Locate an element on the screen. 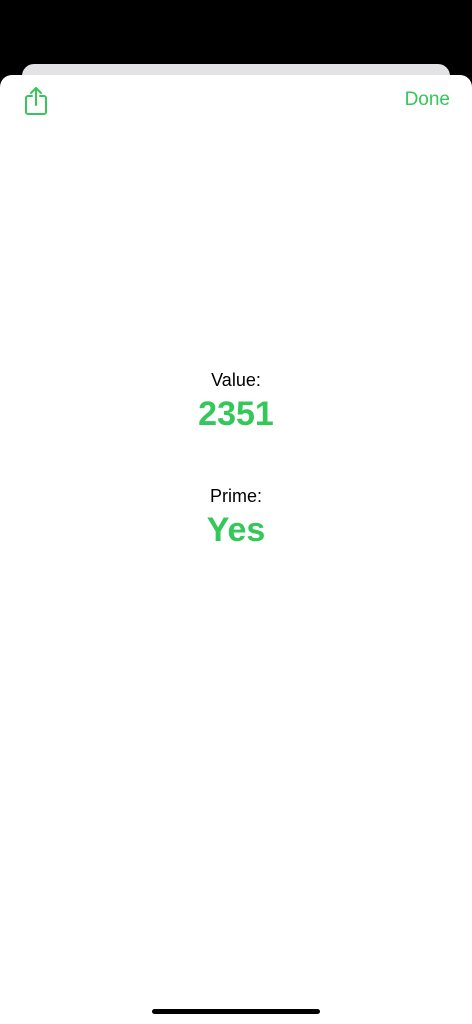 The height and width of the screenshot is (1024, 472). share-icon is located at coordinates (36, 101).